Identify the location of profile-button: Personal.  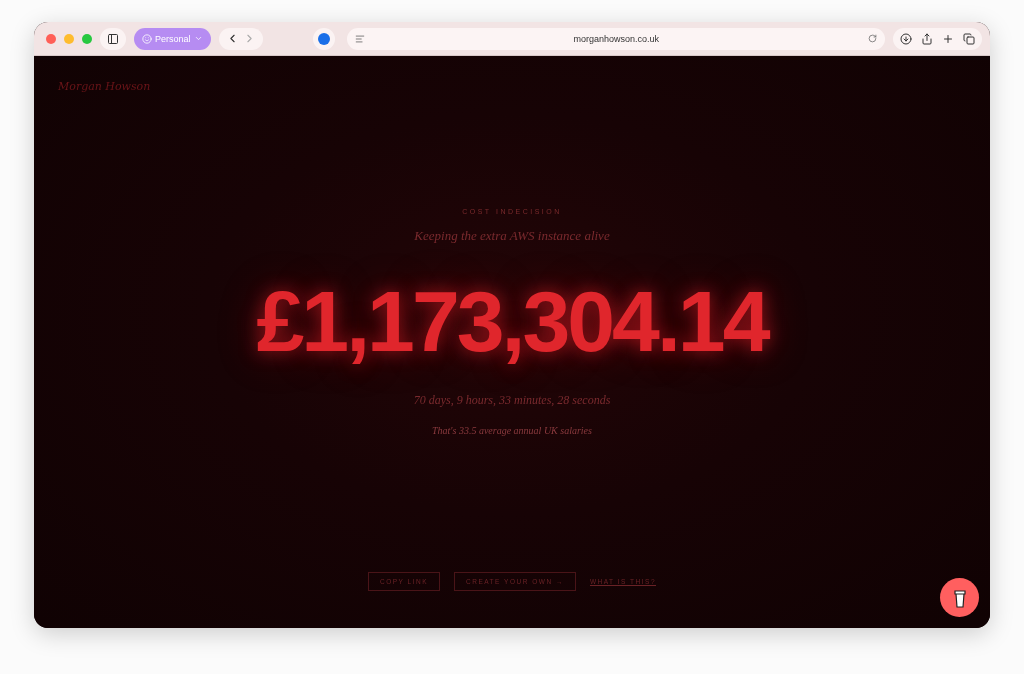
(172, 38).